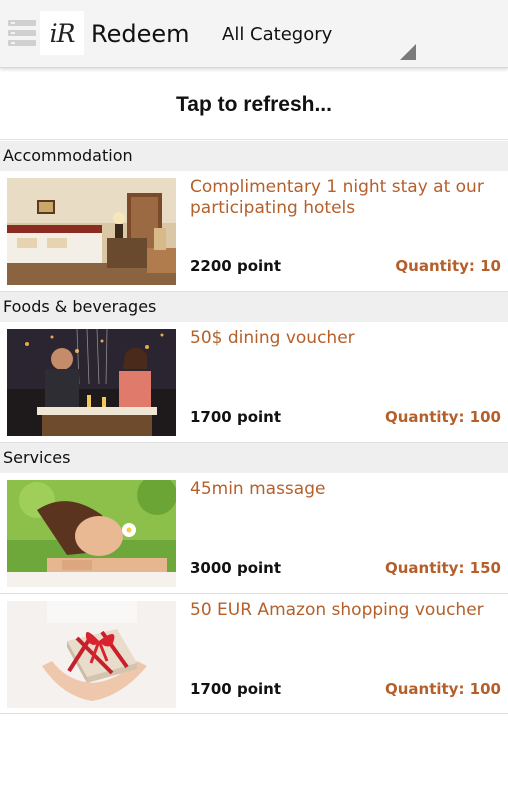  I want to click on category-dropdown-value: All Category, so click(277, 34).